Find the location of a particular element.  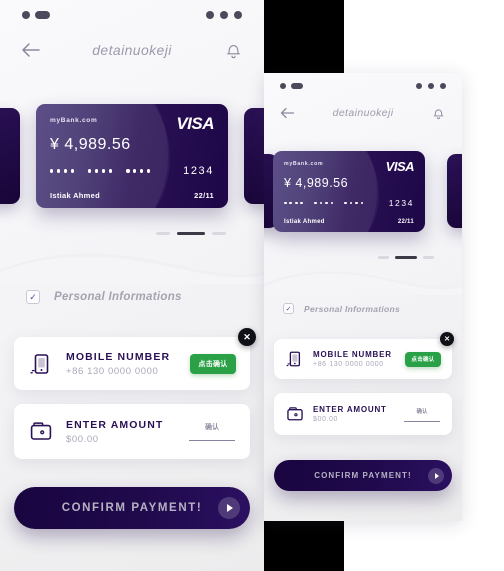

close-button-small: ✕ is located at coordinates (447, 339).